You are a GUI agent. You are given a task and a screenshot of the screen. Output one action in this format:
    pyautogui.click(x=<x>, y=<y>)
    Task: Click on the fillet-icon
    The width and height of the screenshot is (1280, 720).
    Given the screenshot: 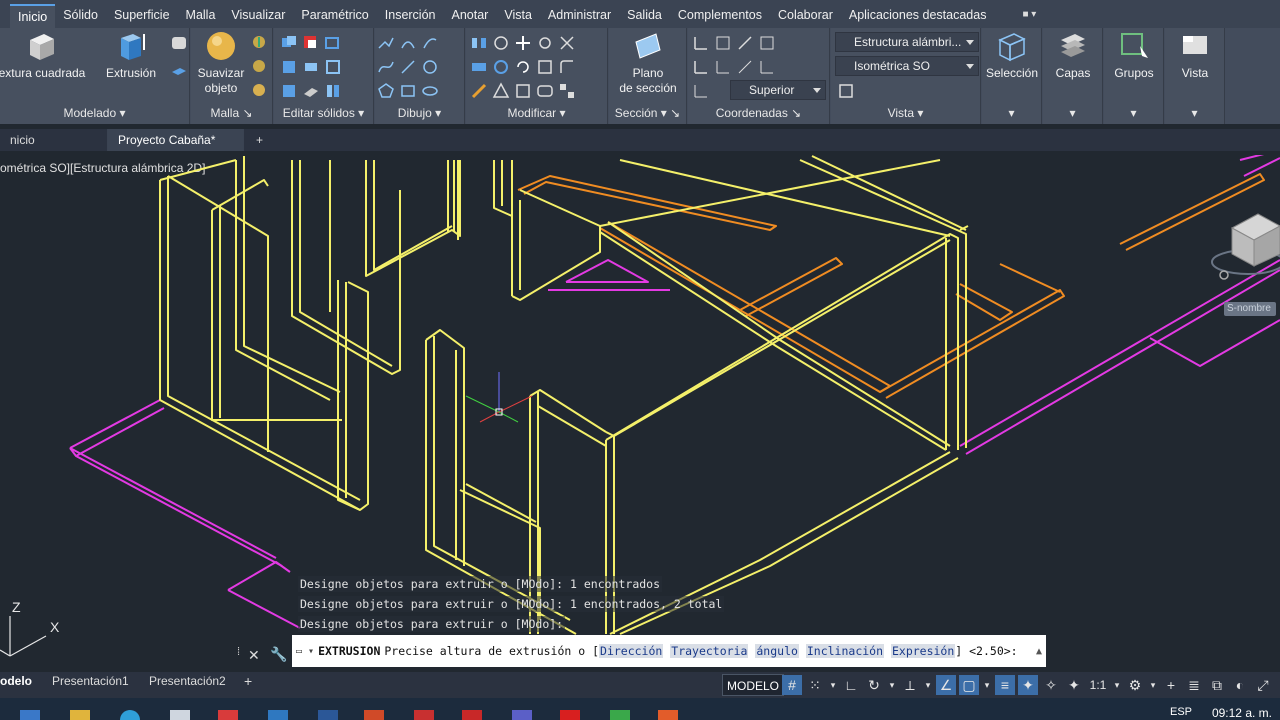 What is the action you would take?
    pyautogui.click(x=567, y=67)
    